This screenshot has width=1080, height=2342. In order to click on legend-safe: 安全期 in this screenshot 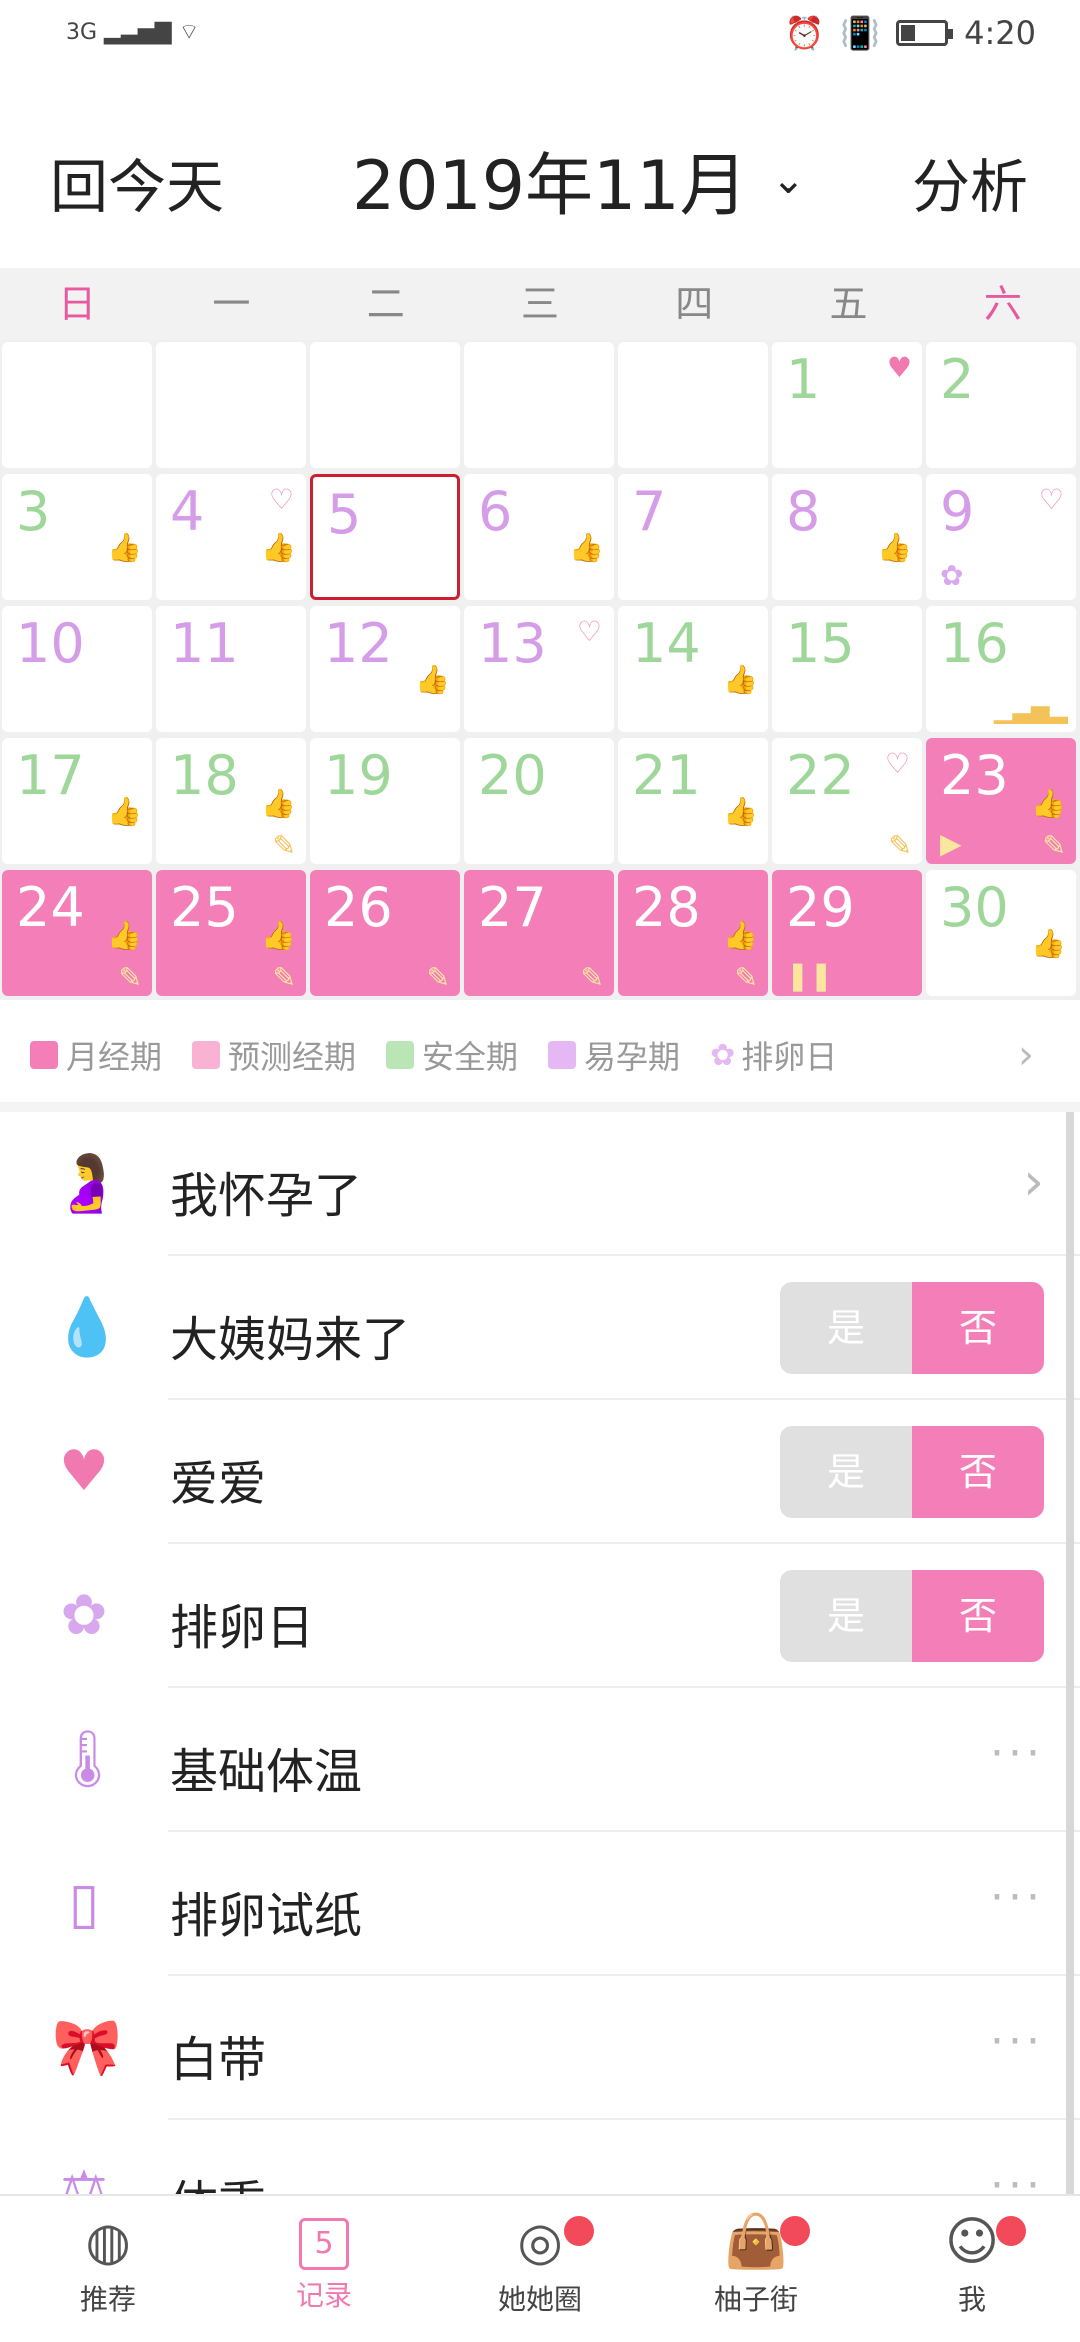, I will do `click(452, 1055)`.